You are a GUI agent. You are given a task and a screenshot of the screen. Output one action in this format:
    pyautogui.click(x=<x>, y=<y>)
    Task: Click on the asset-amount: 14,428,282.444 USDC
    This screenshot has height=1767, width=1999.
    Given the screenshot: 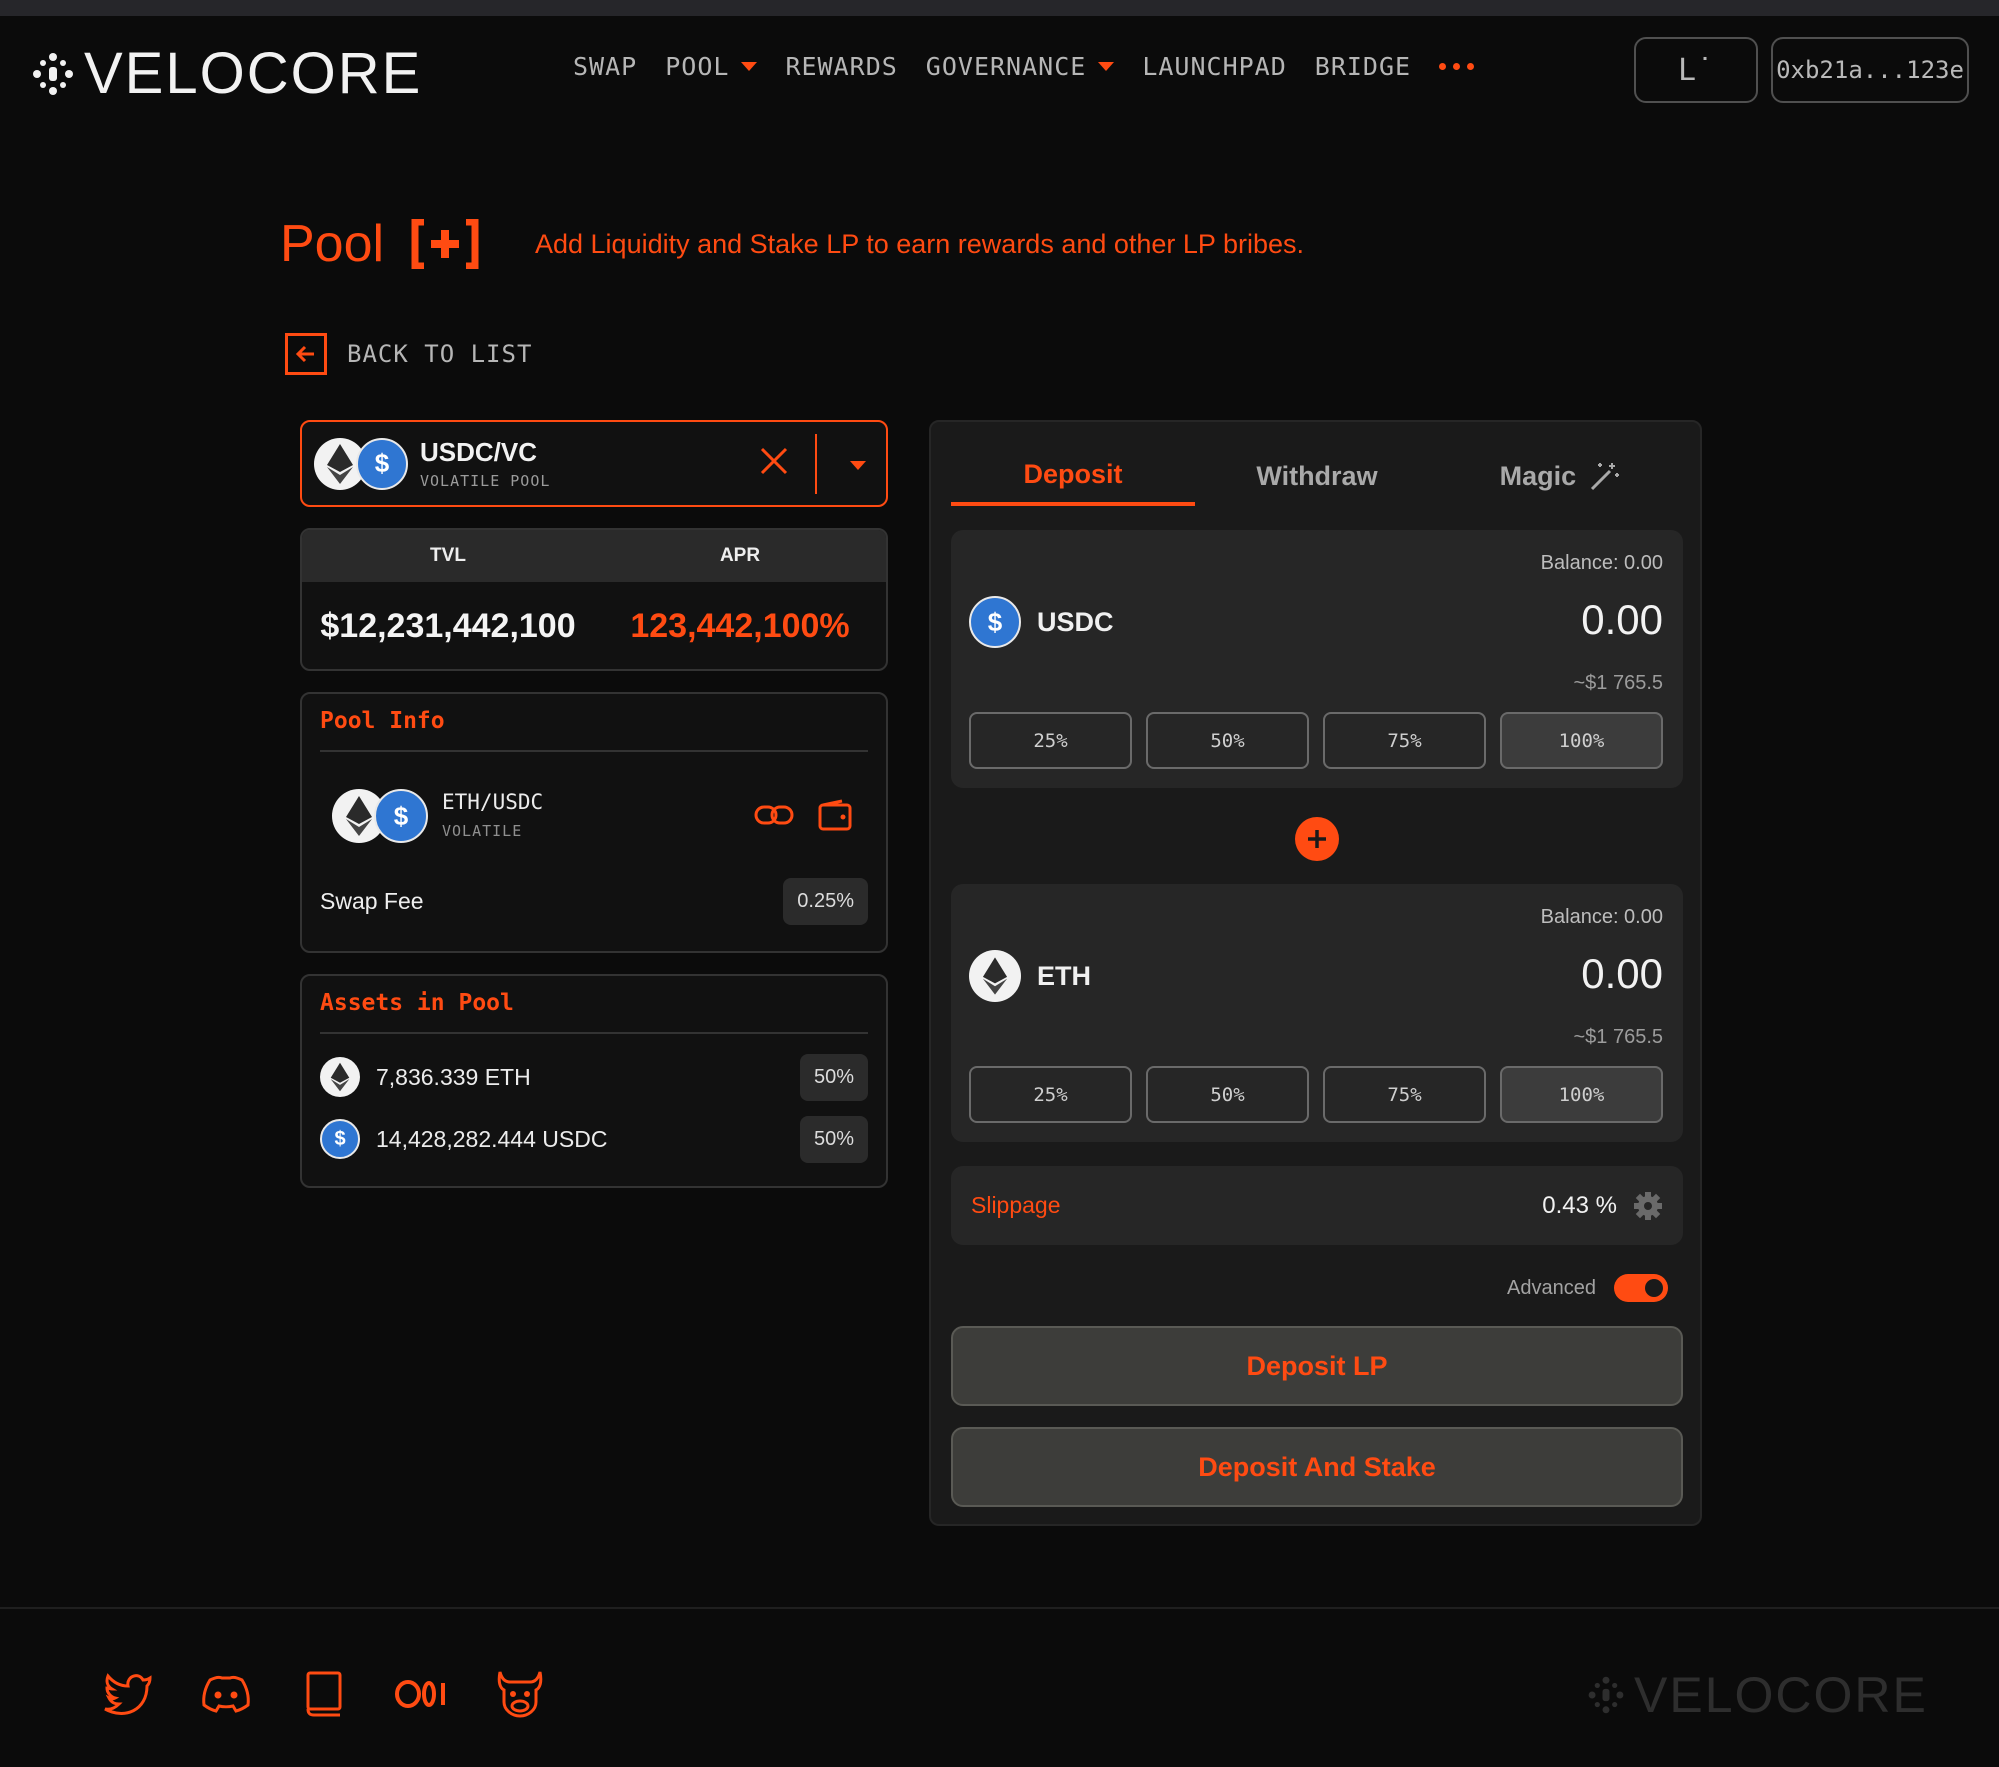 What is the action you would take?
    pyautogui.click(x=492, y=1138)
    